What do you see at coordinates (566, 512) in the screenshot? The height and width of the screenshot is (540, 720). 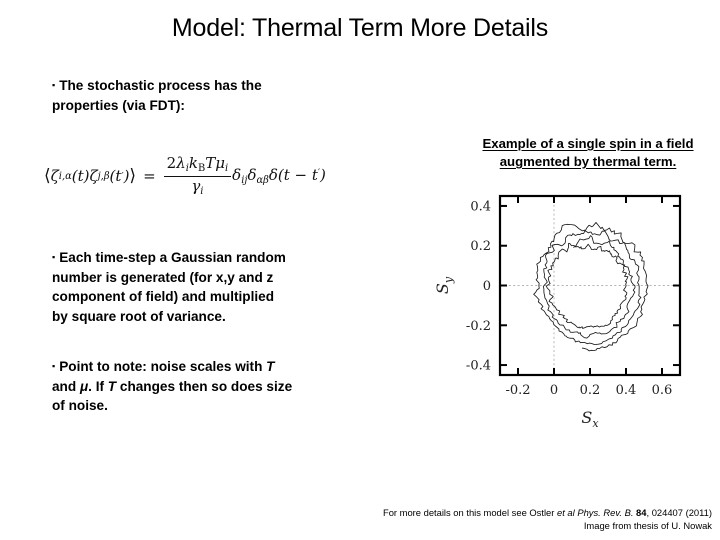 I see `footer-etal: et al` at bounding box center [566, 512].